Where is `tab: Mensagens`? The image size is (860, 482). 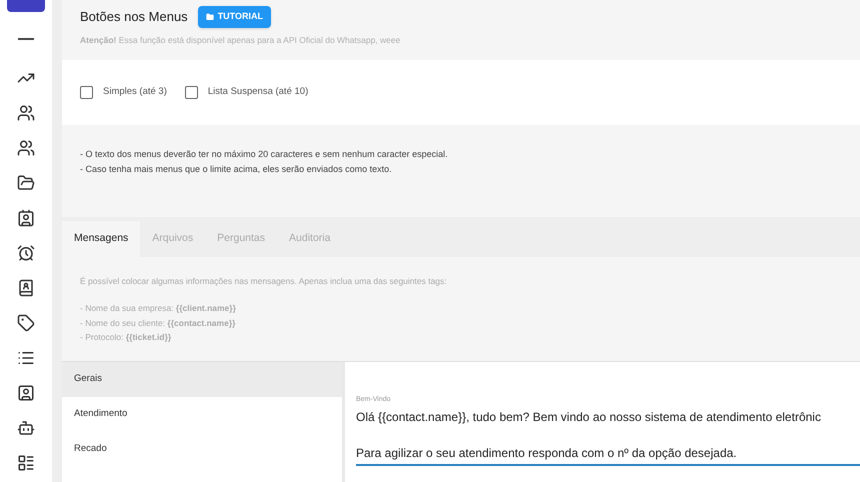
tab: Mensagens is located at coordinates (101, 239).